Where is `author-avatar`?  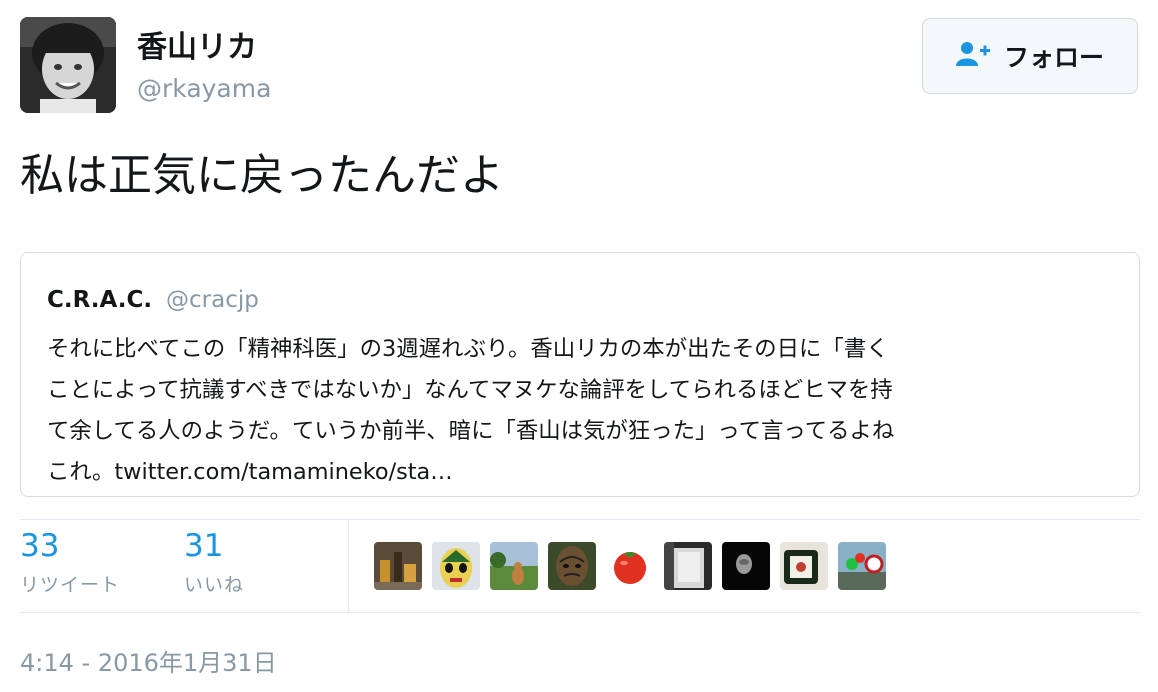
author-avatar is located at coordinates (68, 65).